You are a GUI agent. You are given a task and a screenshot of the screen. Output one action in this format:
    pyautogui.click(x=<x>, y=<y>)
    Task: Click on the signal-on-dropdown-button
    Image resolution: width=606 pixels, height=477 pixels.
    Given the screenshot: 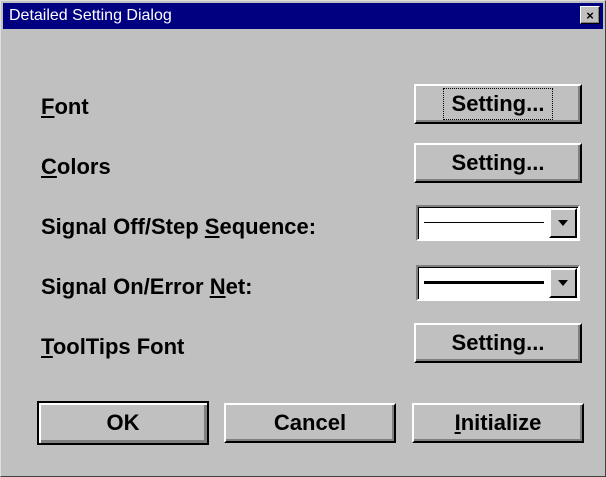 What is the action you would take?
    pyautogui.click(x=563, y=283)
    